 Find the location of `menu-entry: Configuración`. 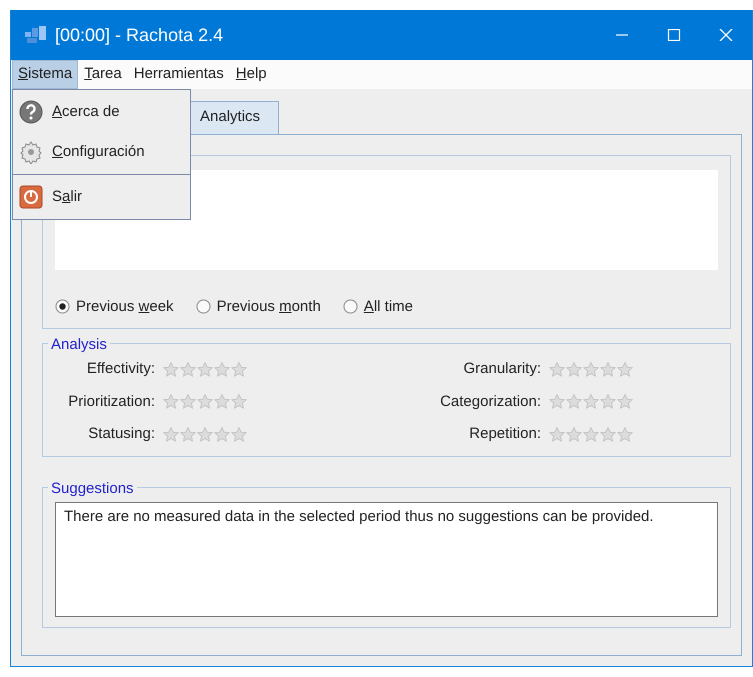

menu-entry: Configuración is located at coordinates (98, 152).